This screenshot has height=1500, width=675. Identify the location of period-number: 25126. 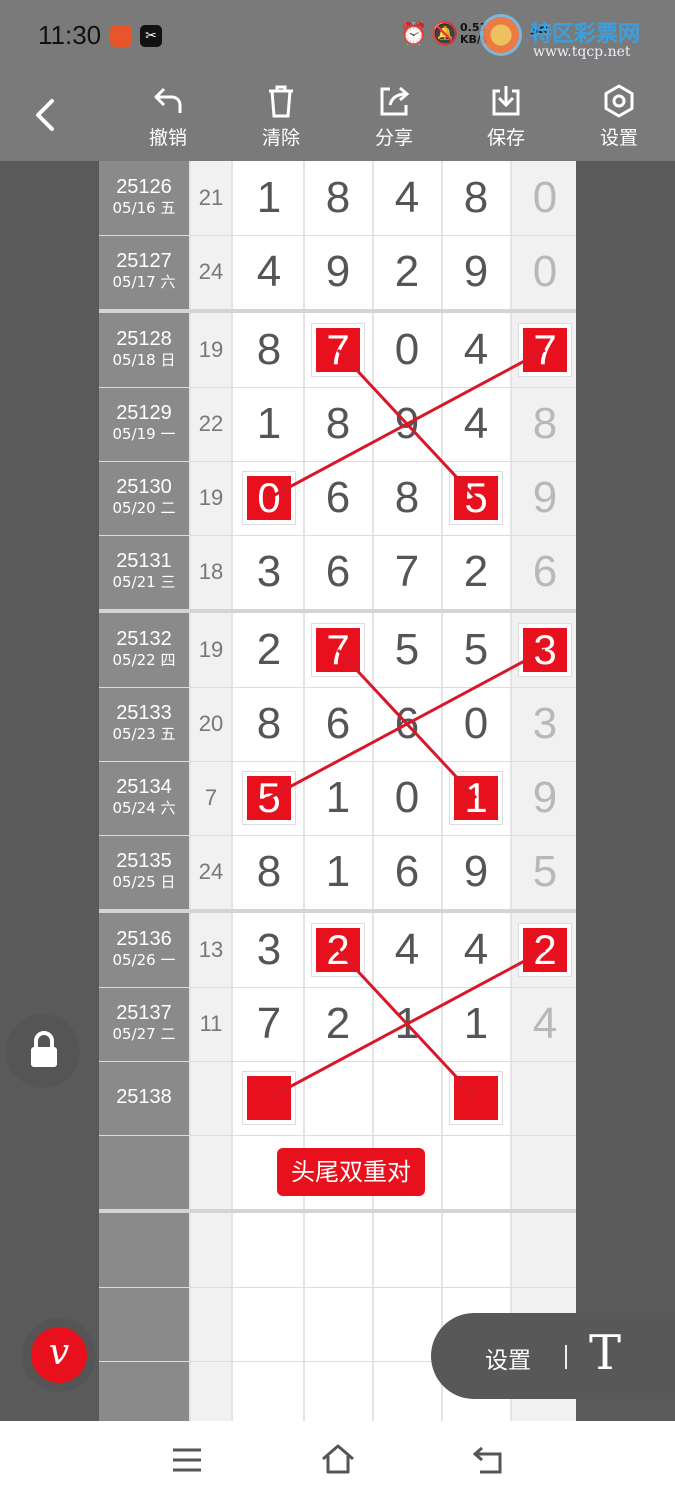
(144, 187).